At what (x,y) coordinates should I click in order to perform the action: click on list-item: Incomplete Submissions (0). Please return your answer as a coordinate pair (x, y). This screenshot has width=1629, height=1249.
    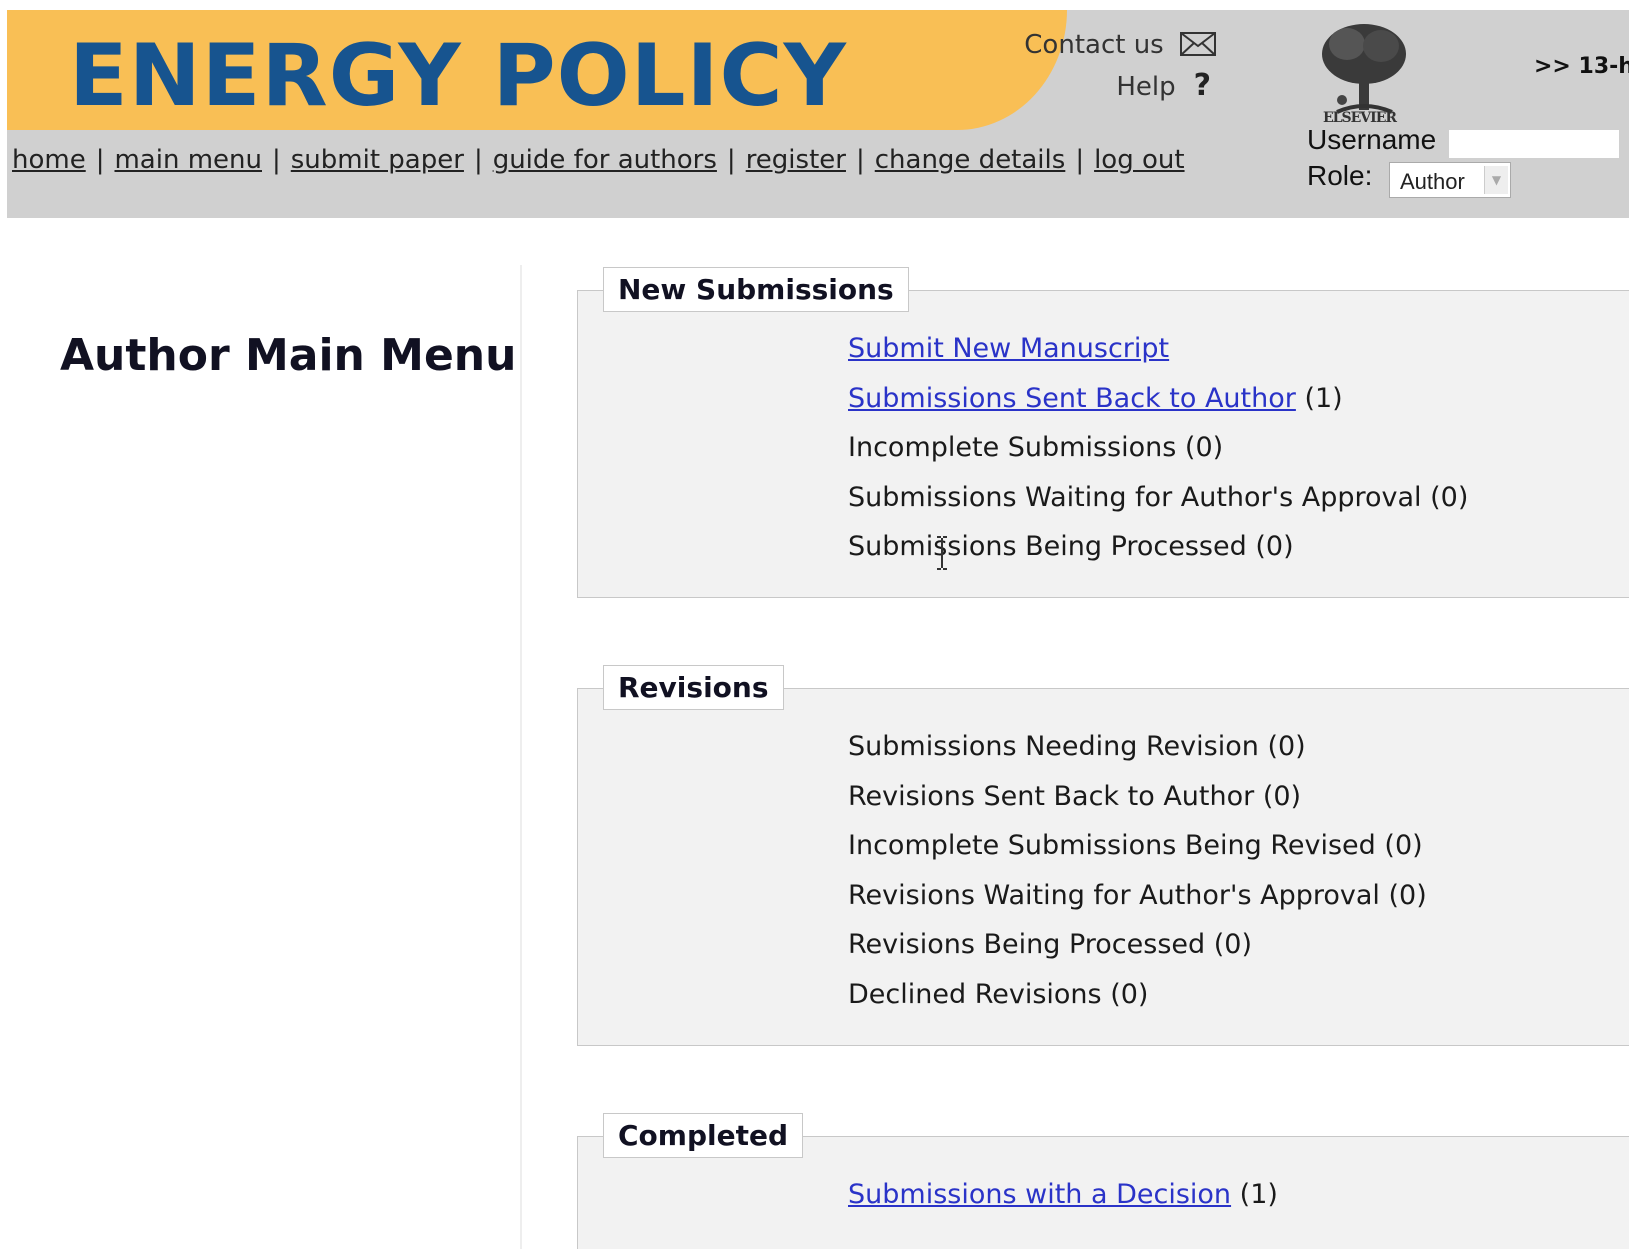
    Looking at the image, I should click on (1158, 455).